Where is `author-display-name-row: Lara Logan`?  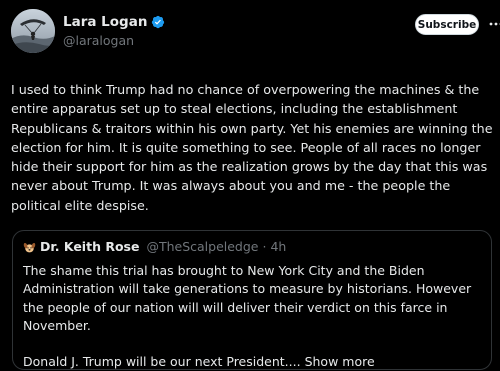
author-display-name-row: Lara Logan is located at coordinates (114, 22).